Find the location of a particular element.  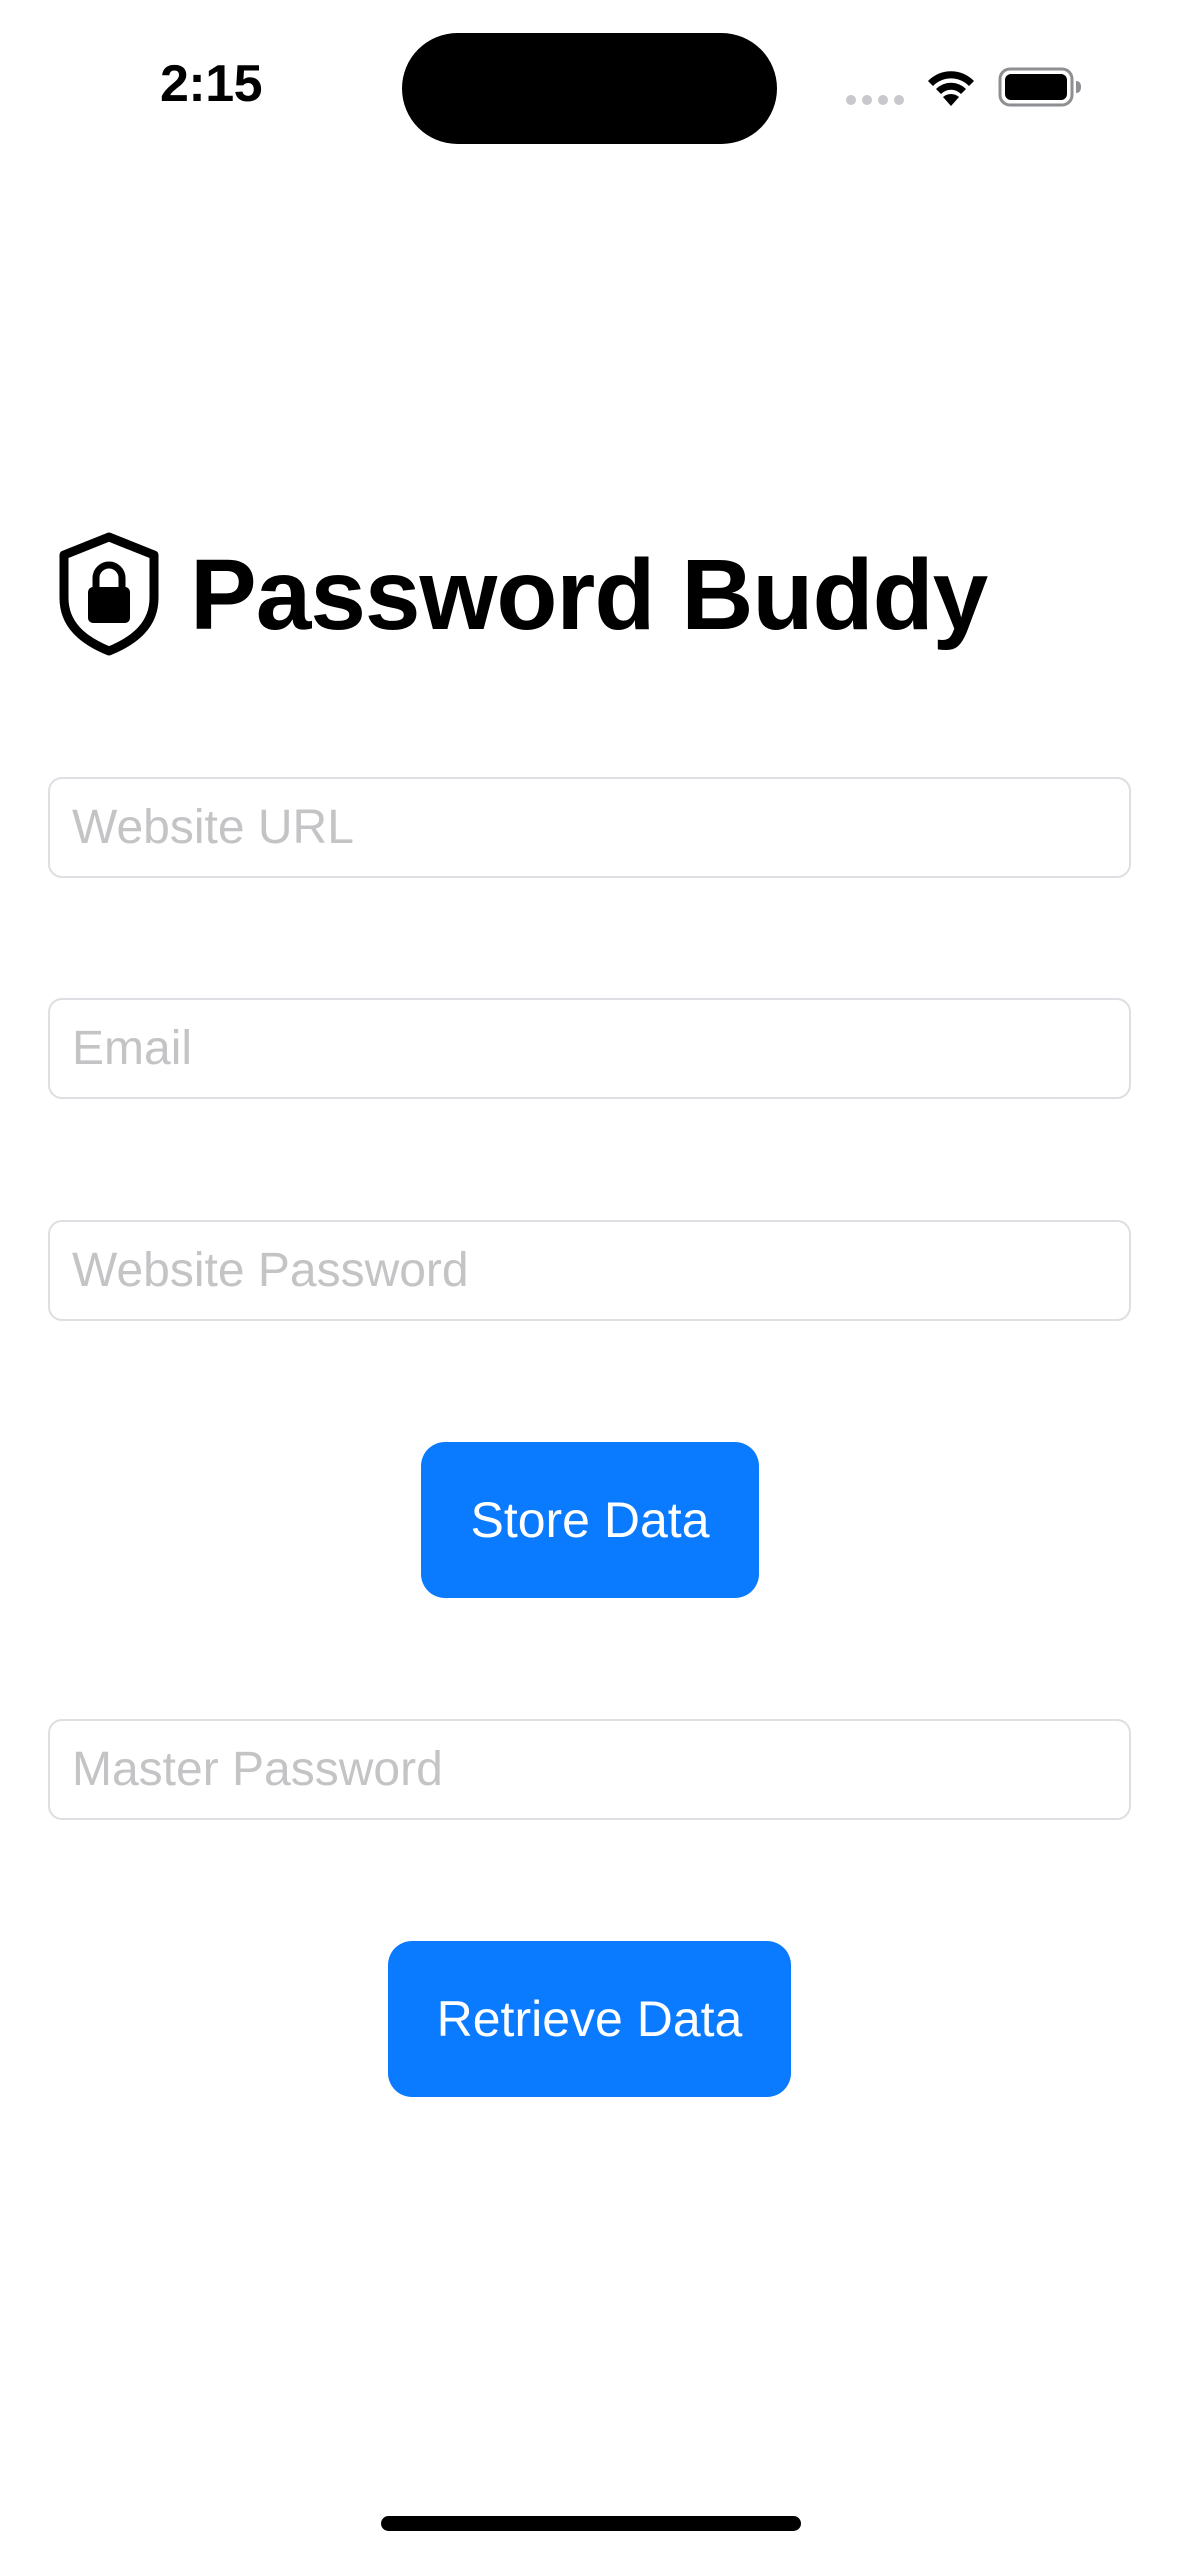

cellular-signal-icon is located at coordinates (875, 100).